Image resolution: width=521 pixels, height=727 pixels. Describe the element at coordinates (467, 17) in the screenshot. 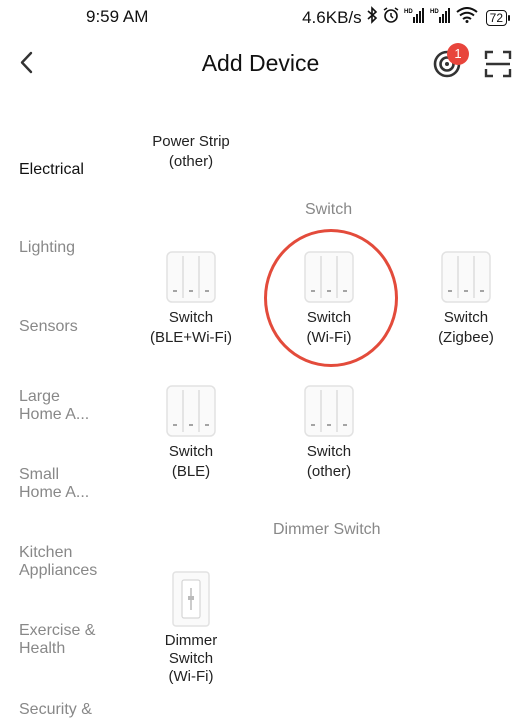

I see `wifi-icon` at that location.